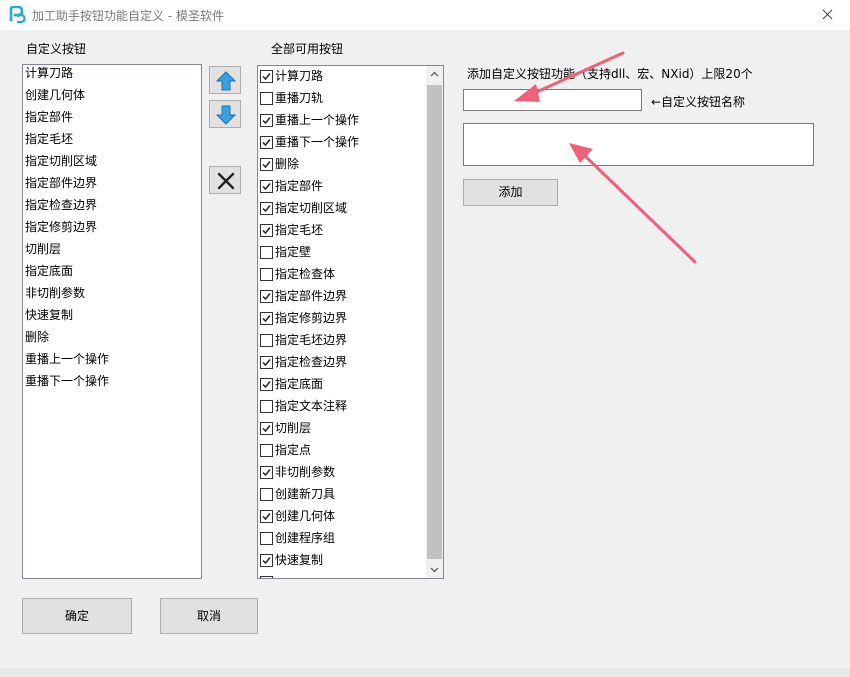  I want to click on arrow-down-icon, so click(226, 115).